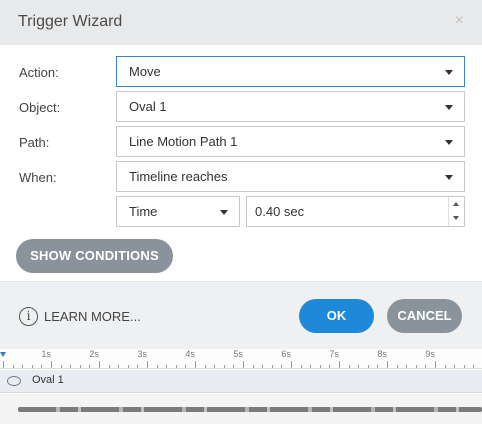 The height and width of the screenshot is (424, 482). What do you see at coordinates (456, 218) in the screenshot?
I see `decrement-arrow-icon` at bounding box center [456, 218].